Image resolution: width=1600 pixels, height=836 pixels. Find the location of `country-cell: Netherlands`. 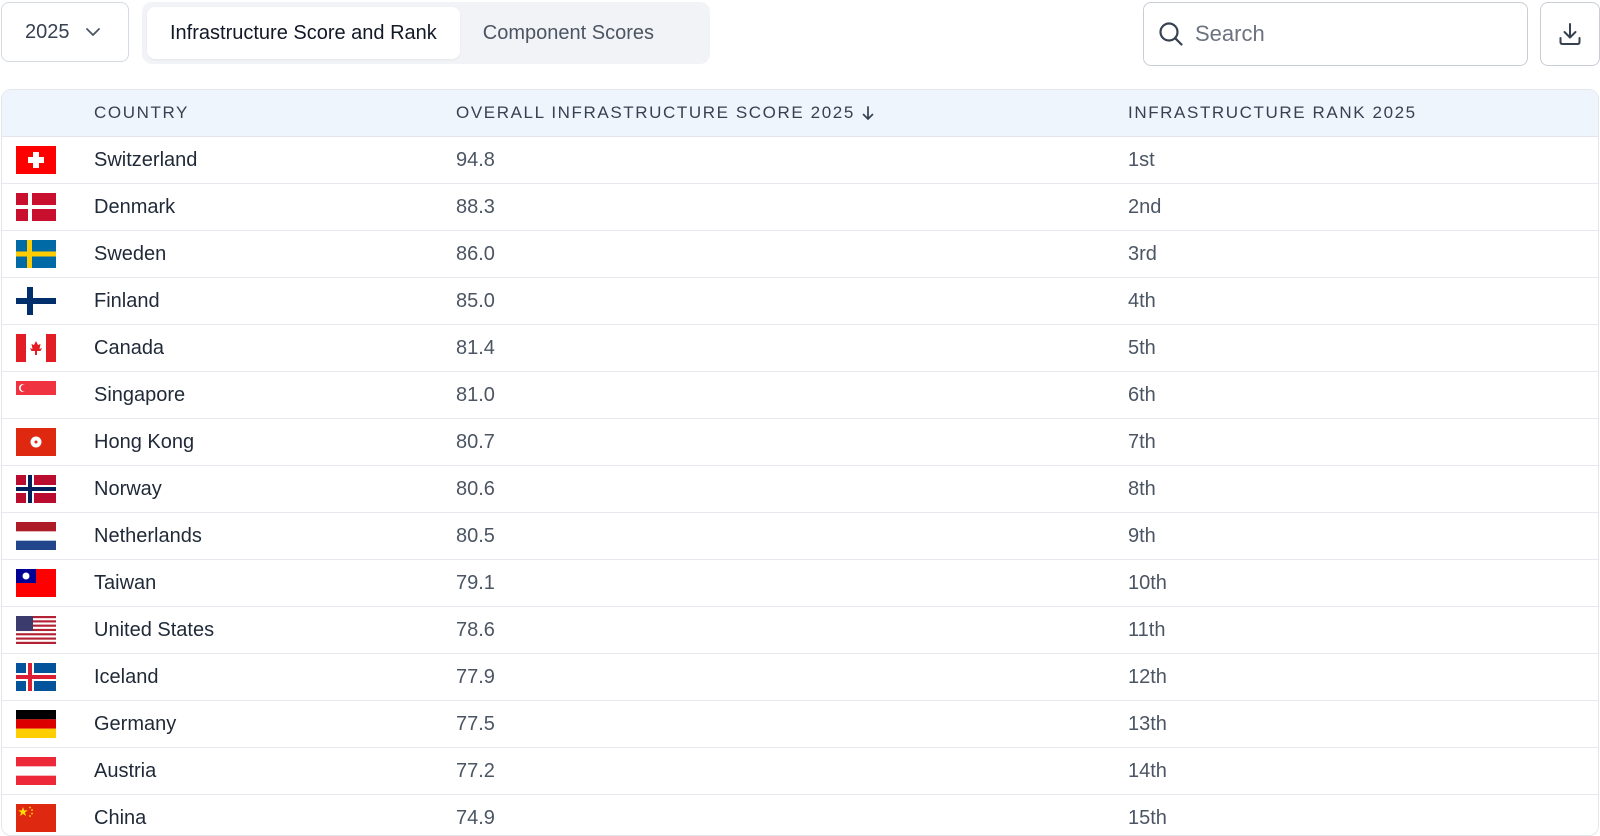

country-cell: Netherlands is located at coordinates (148, 535).